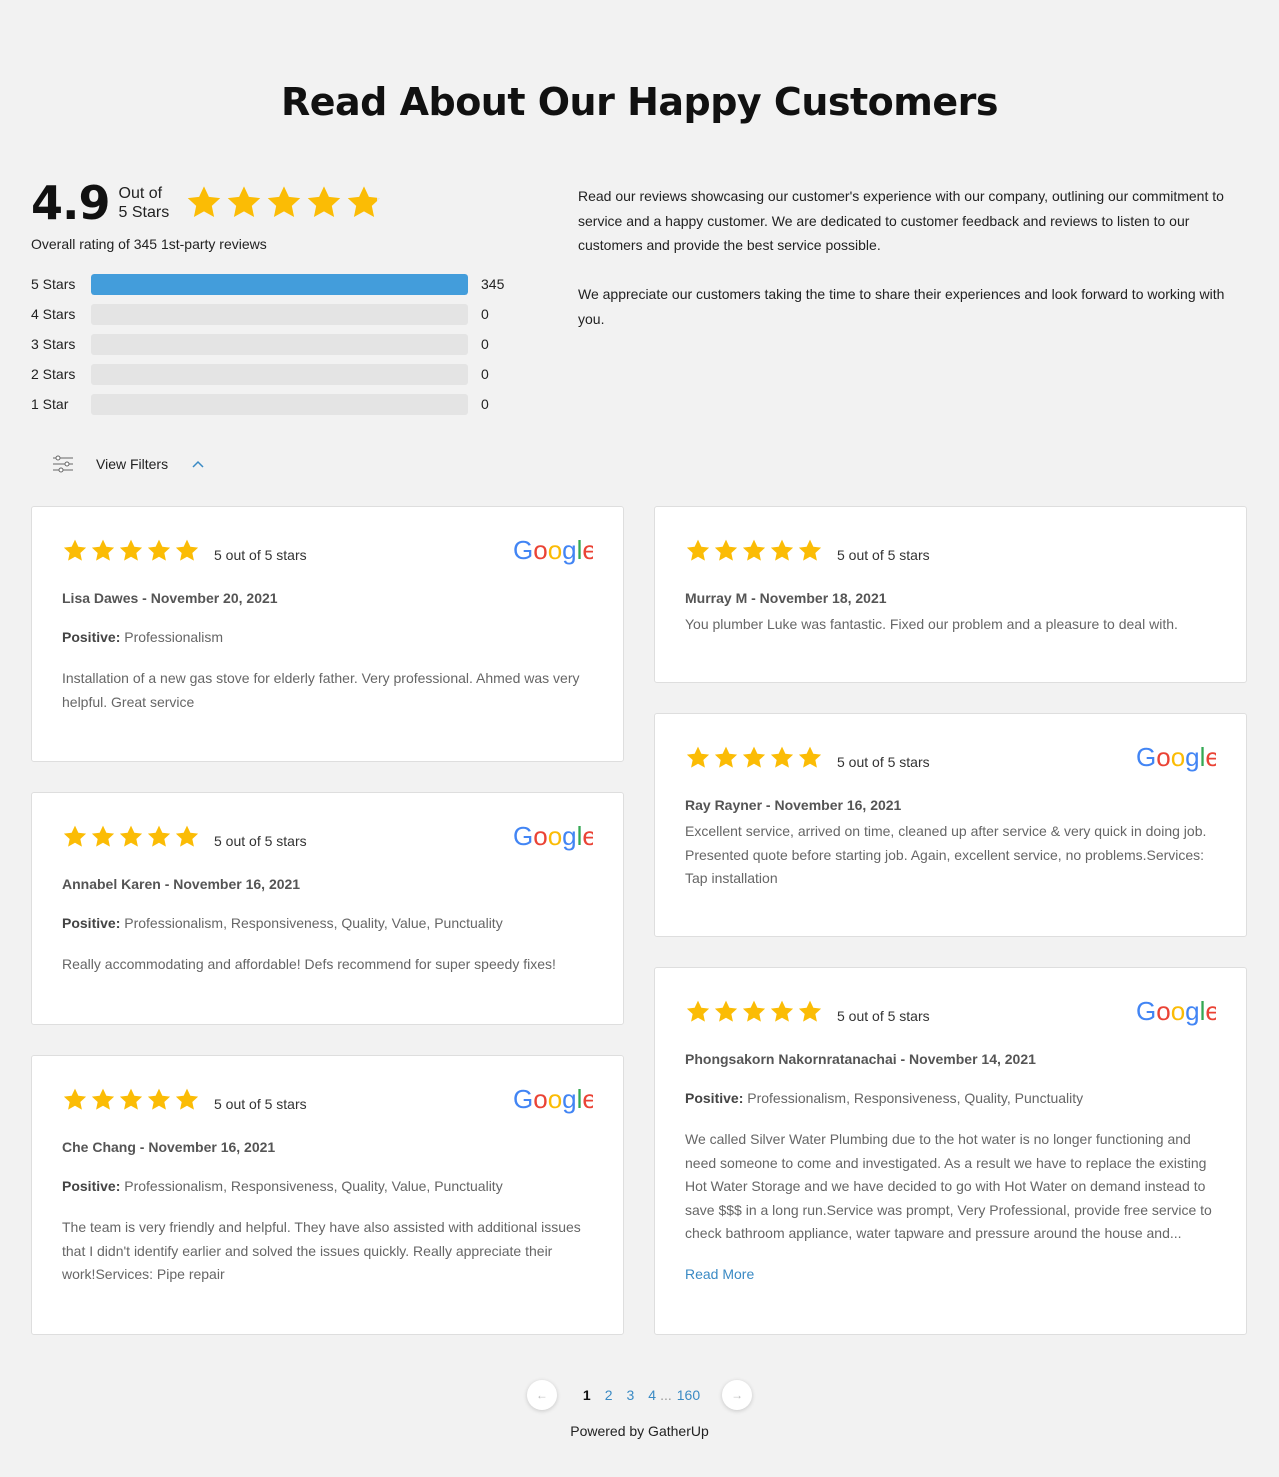  I want to click on bar-row-4: 4 Stars 0, so click(271, 314).